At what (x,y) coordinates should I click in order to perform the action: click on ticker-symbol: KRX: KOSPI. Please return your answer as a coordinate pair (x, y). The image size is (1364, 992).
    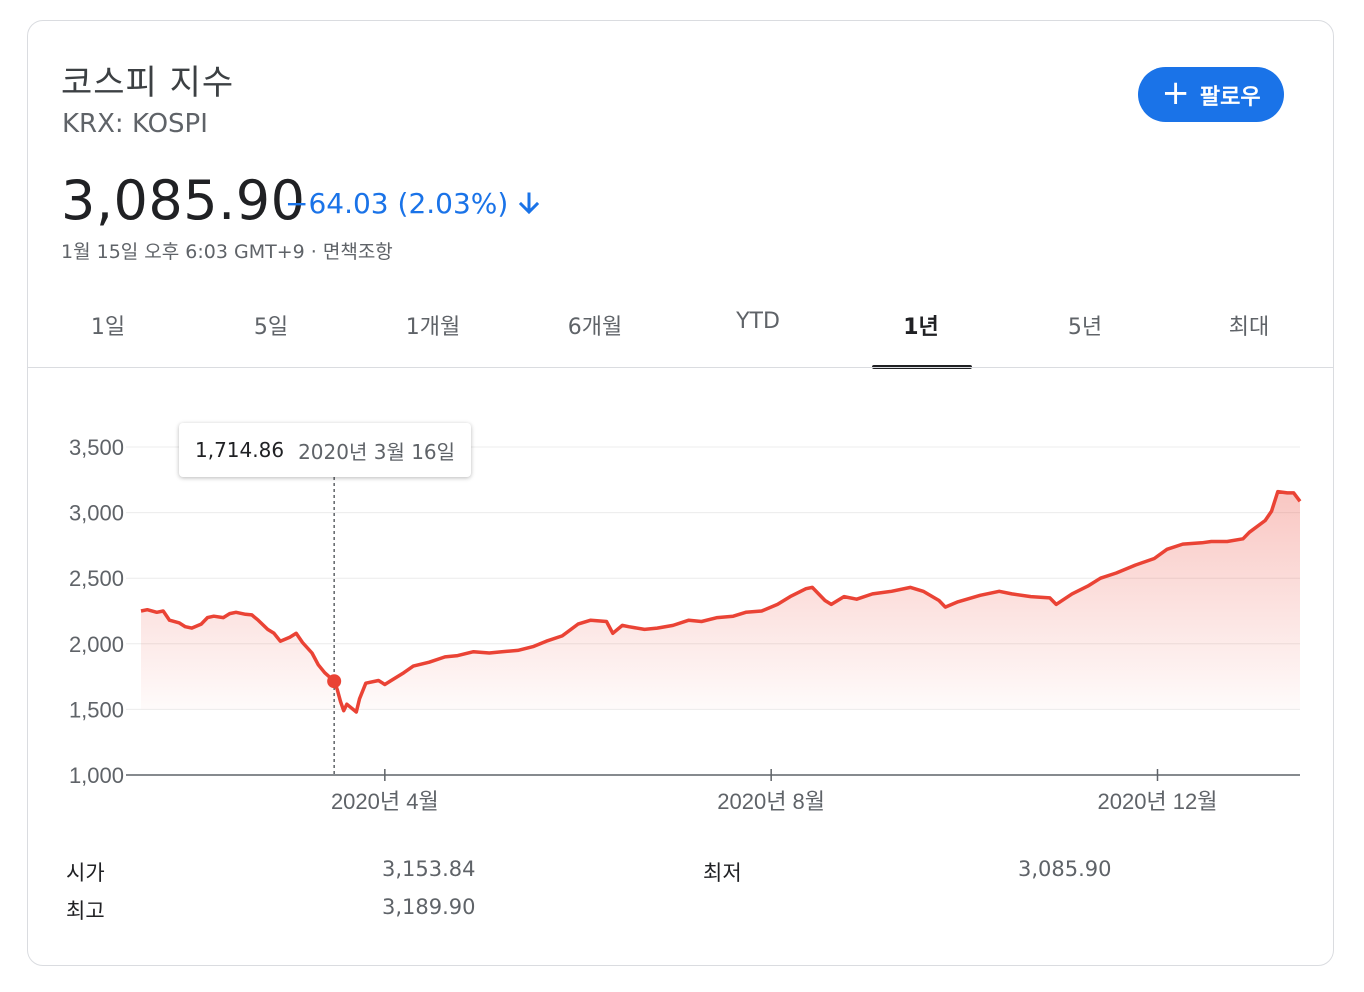
    Looking at the image, I should click on (135, 124).